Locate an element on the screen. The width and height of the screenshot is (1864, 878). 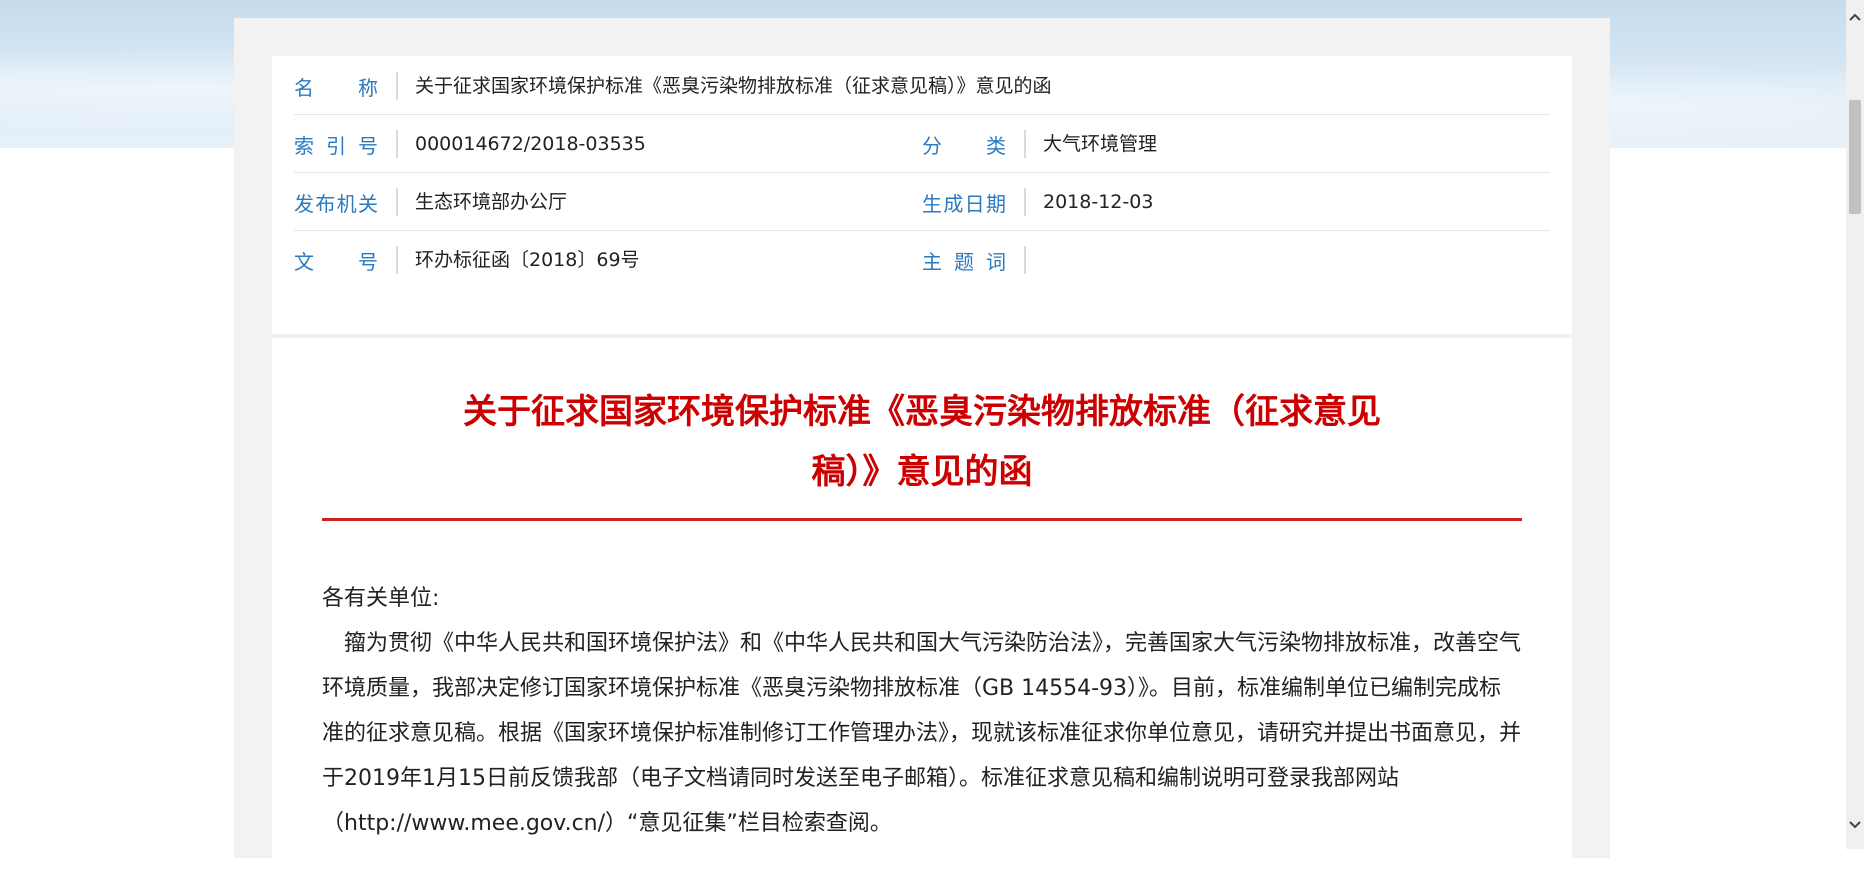
meta-value-title: 关于征求国家环境保护标准《恶臭污染物排放标准（征求意见稿）》意见的函 is located at coordinates (733, 86).